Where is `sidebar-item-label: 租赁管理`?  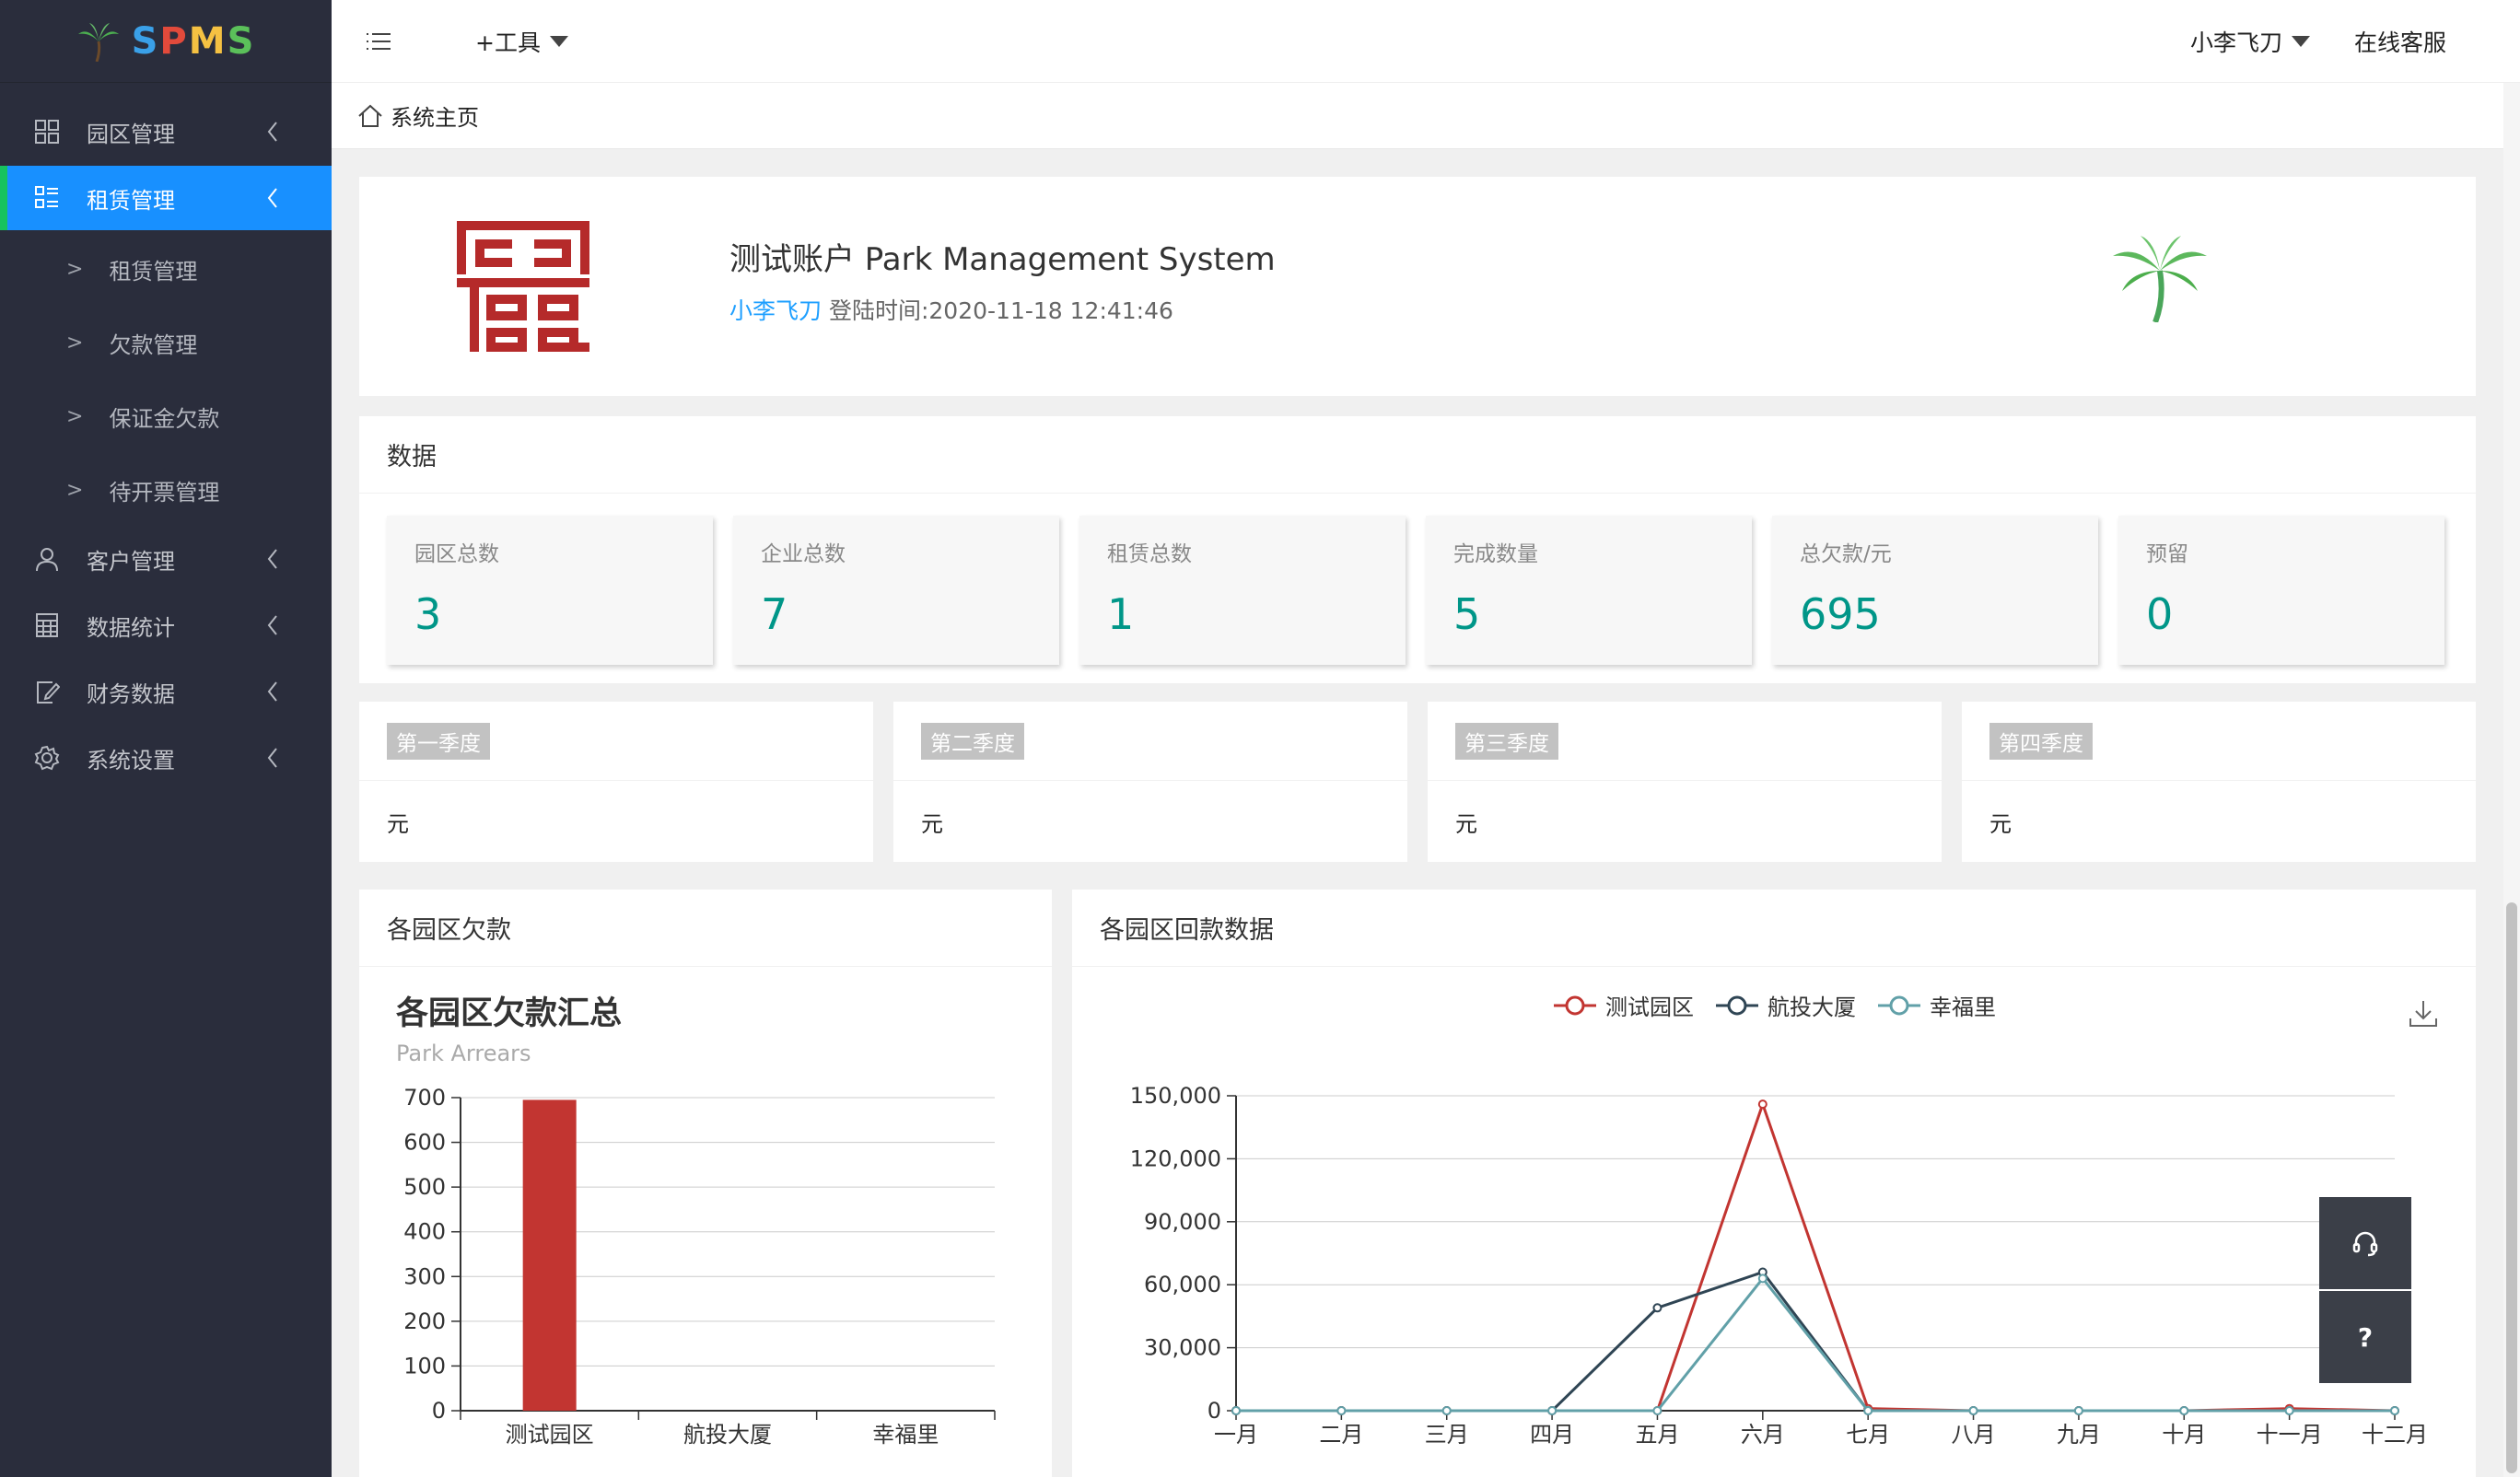
sidebar-item-label: 租赁管理 is located at coordinates (131, 200).